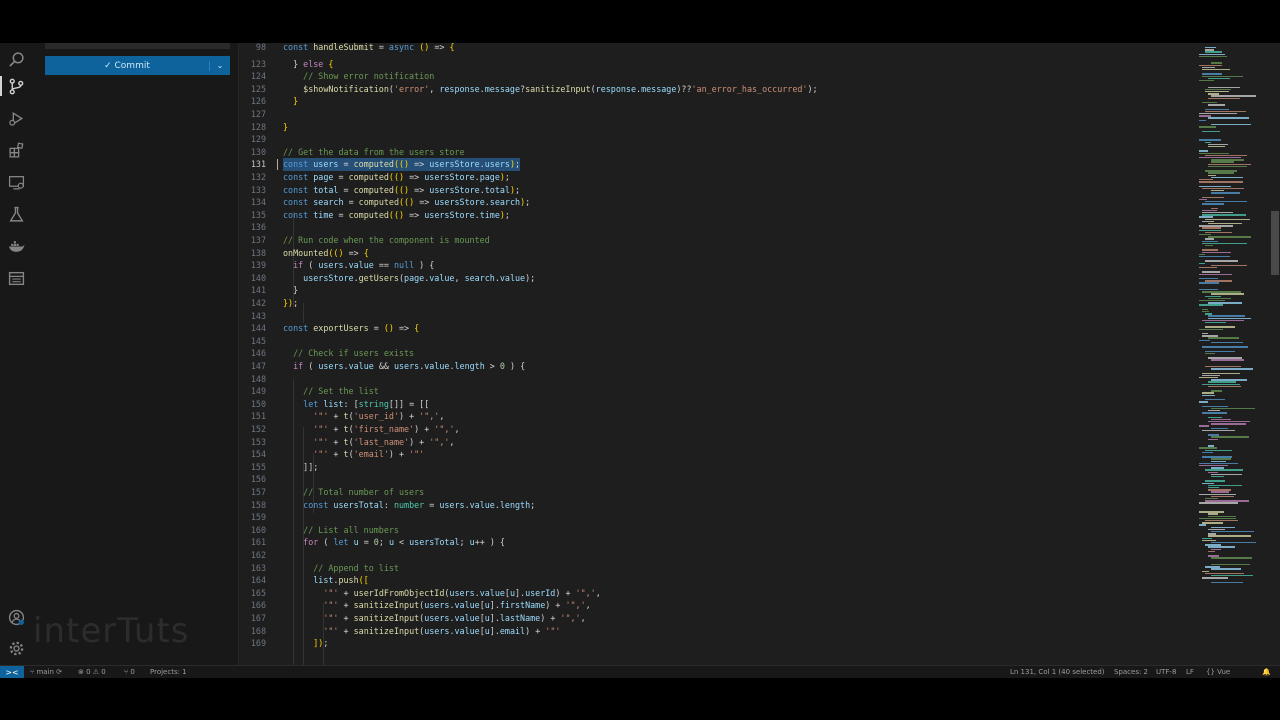 The width and height of the screenshot is (1280, 720). What do you see at coordinates (341, 529) in the screenshot?
I see `code-token: // List all numbers` at bounding box center [341, 529].